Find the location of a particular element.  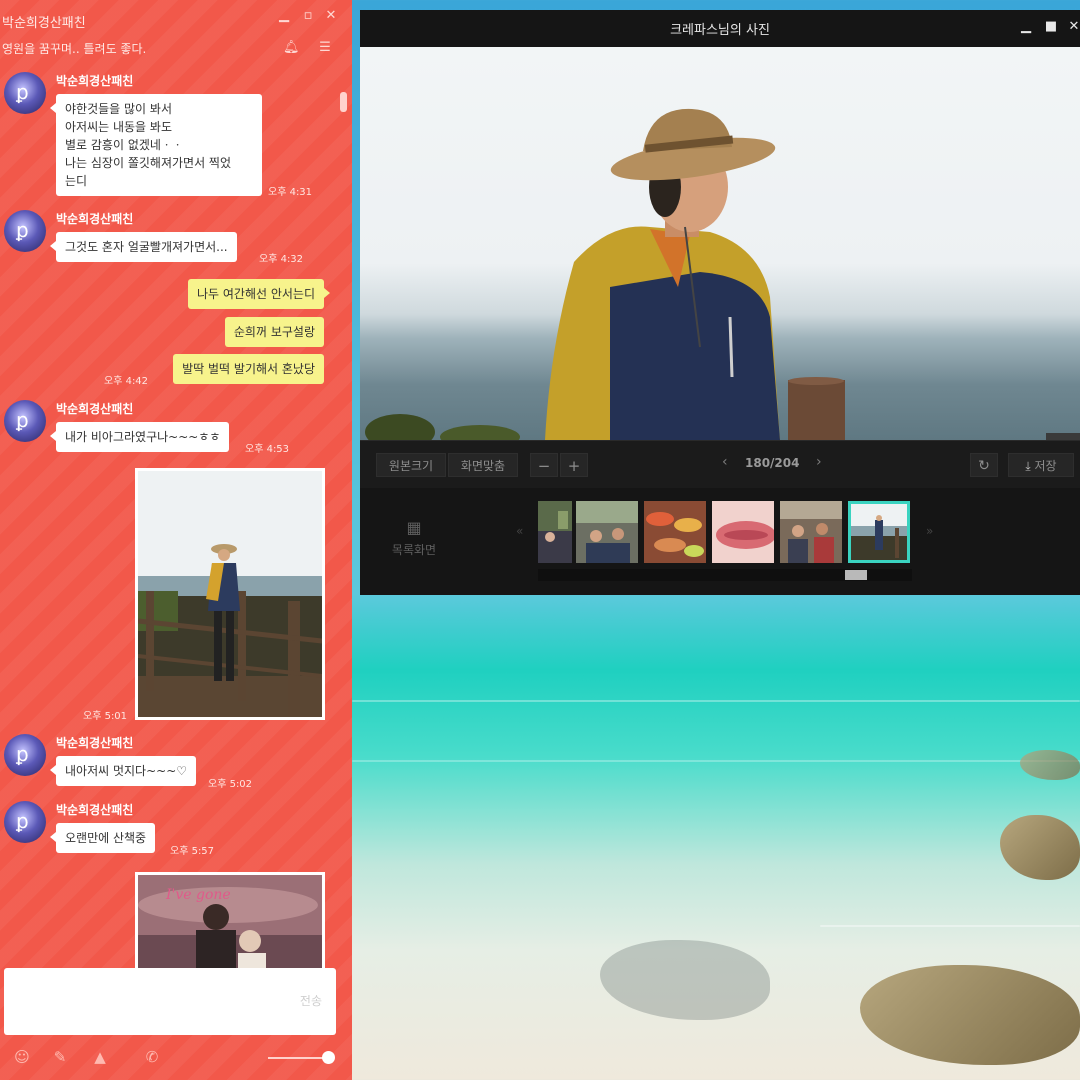

message-bubble-out: 발딱 벌떡 발기해서 혼났당 is located at coordinates (248, 369).